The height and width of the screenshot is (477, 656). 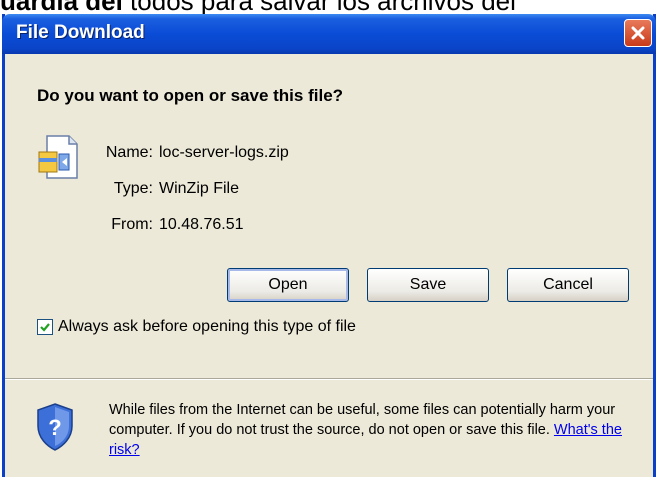 What do you see at coordinates (201, 224) in the screenshot?
I see `file-source-value: 10.48.76.51` at bounding box center [201, 224].